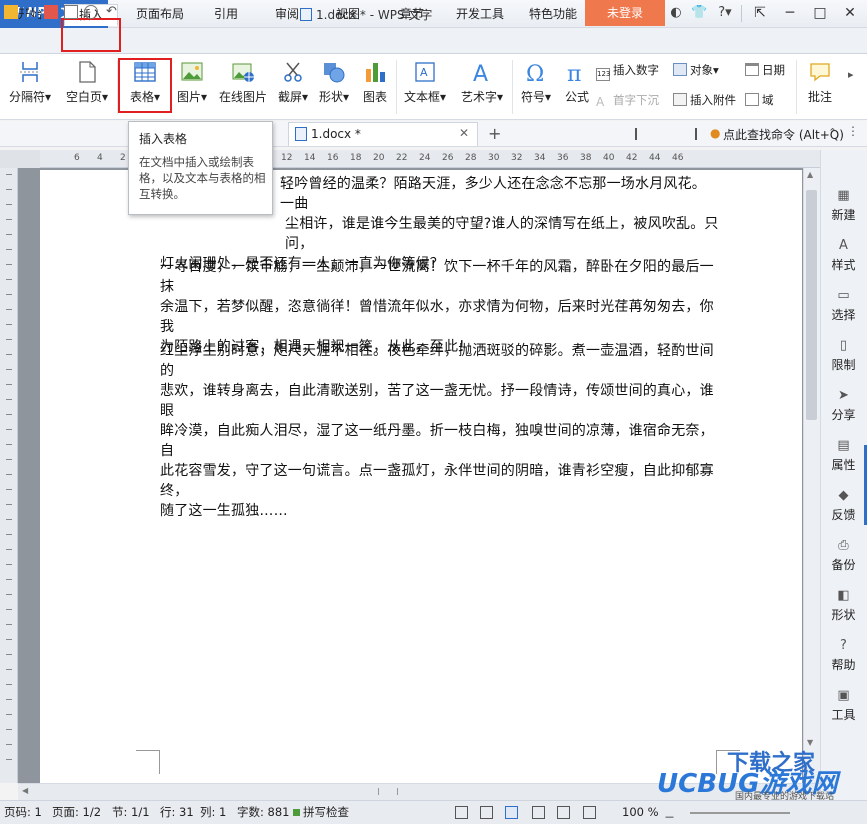 Image resolution: width=867 pixels, height=824 pixels. What do you see at coordinates (412, 15) in the screenshot?
I see `tab-section: 章节` at bounding box center [412, 15].